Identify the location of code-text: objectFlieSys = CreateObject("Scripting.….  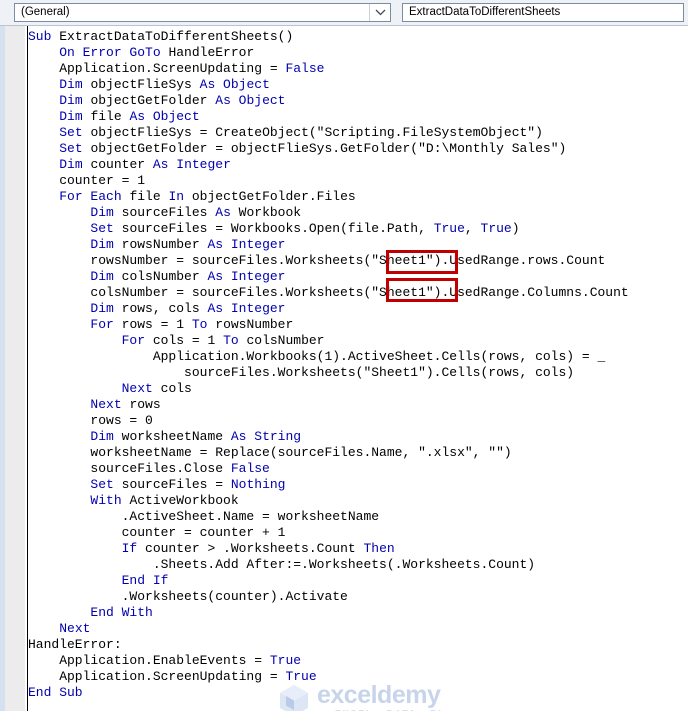
(316, 132).